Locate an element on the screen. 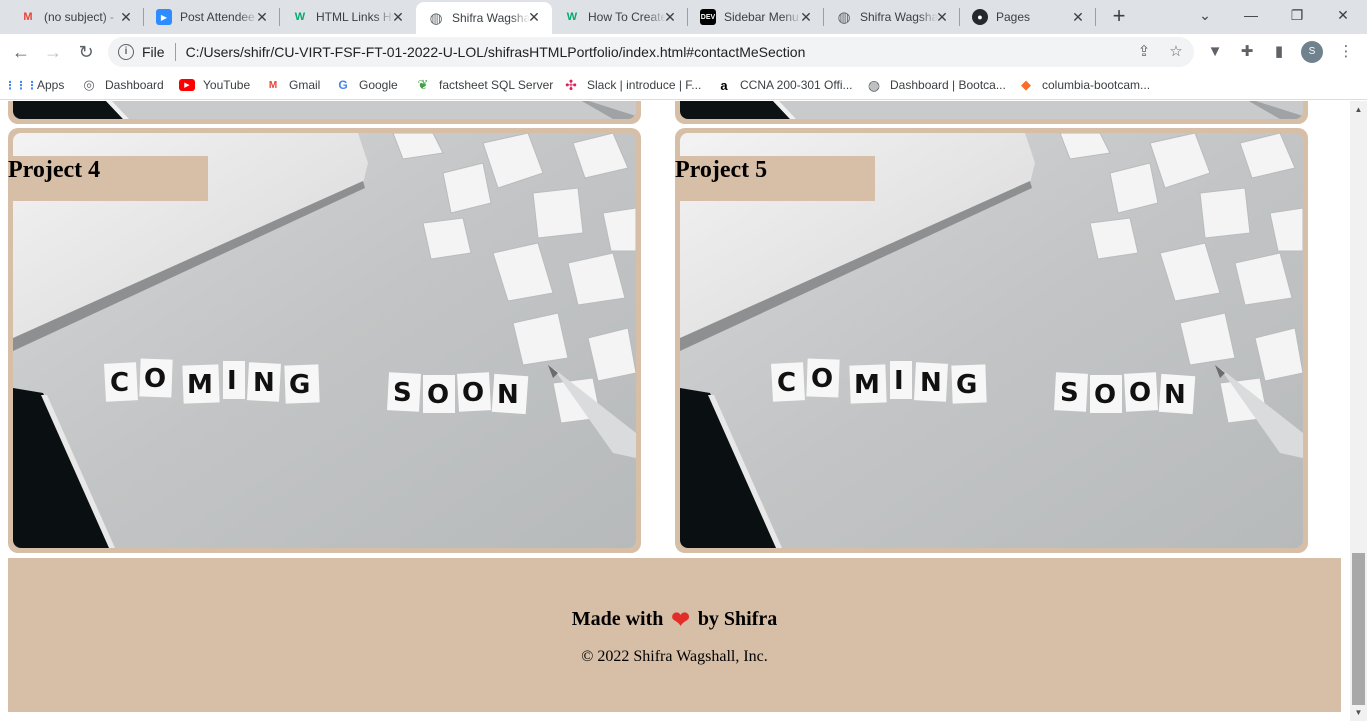  vertical-scrollbar: ▲ ▼ is located at coordinates (1358, 411).